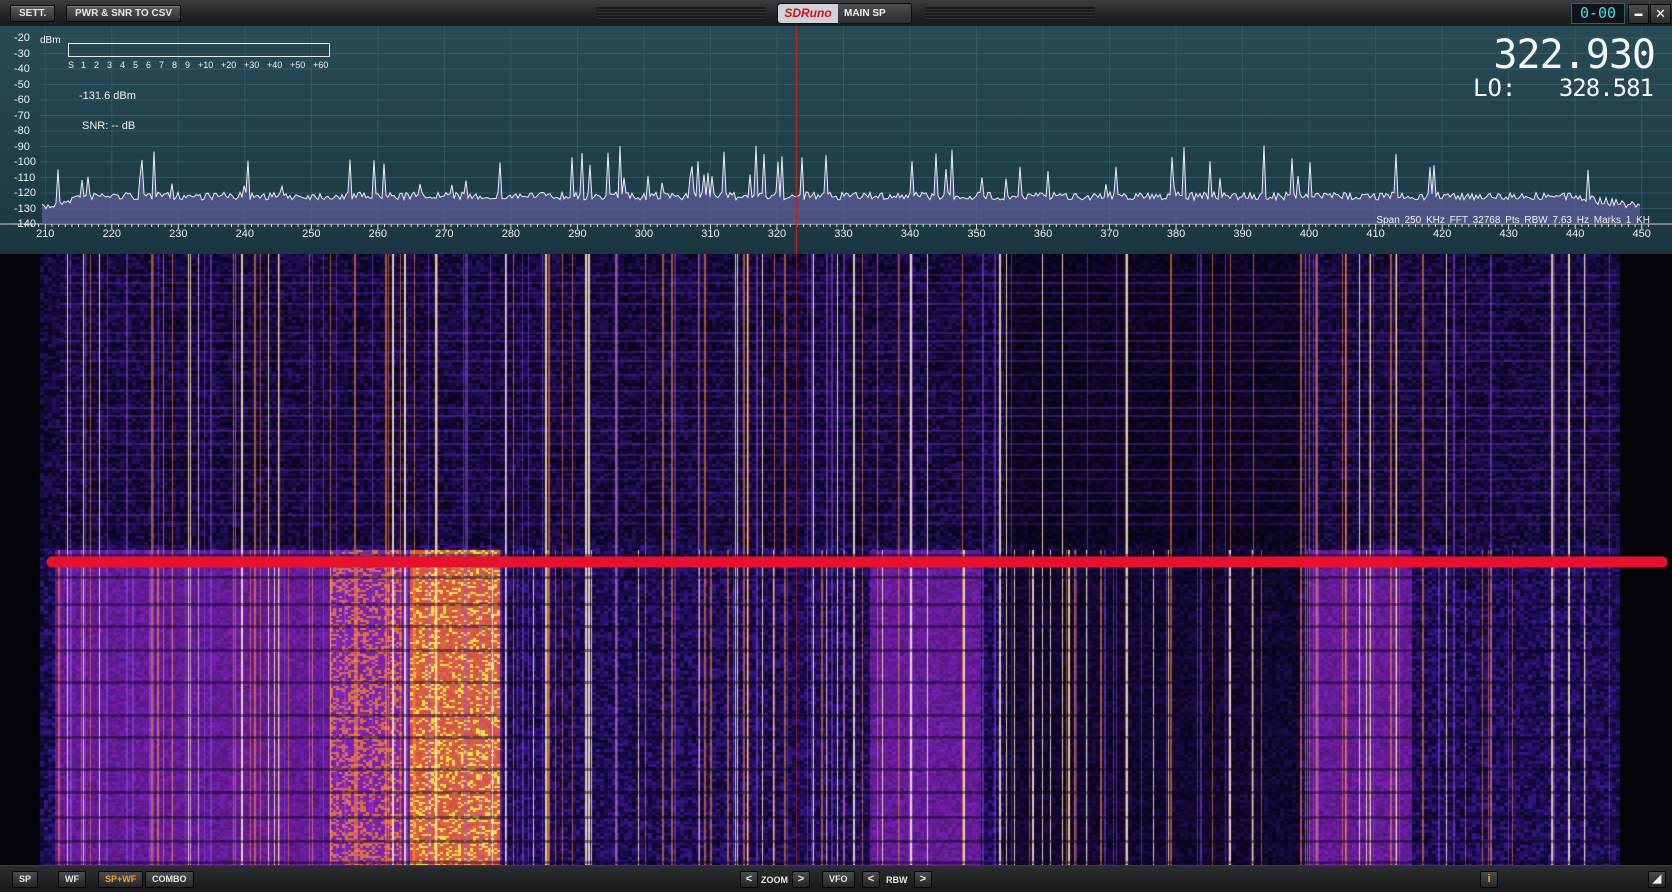  What do you see at coordinates (1508, 234) in the screenshot?
I see `x-tick-label: 430` at bounding box center [1508, 234].